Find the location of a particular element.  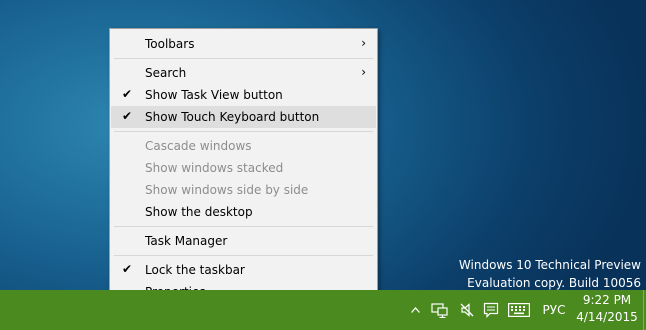

clock: 9:22 PM 4/14/2015 is located at coordinates (607, 309).